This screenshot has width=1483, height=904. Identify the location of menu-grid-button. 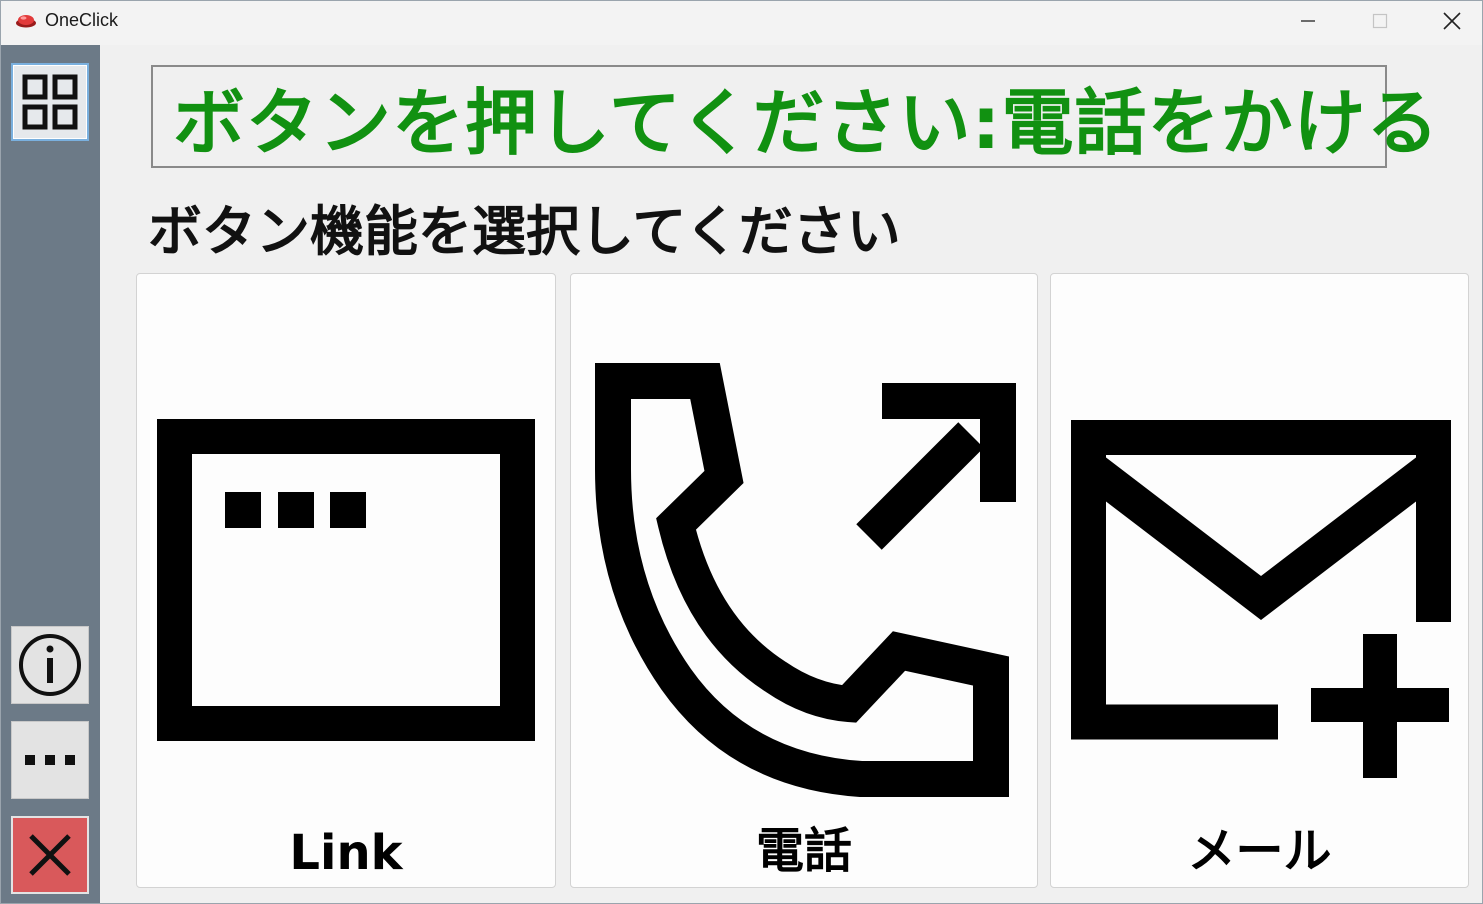
(50, 102).